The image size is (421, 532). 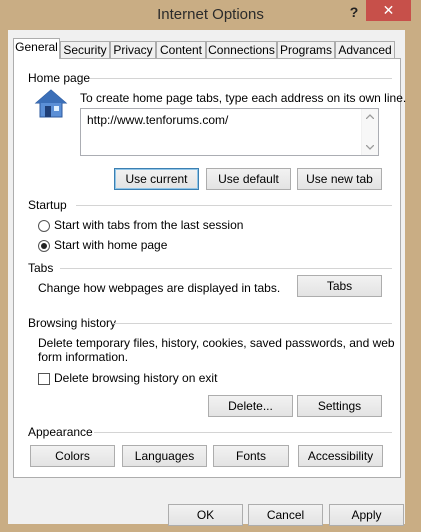 I want to click on colors-button: Colors, so click(x=72, y=456).